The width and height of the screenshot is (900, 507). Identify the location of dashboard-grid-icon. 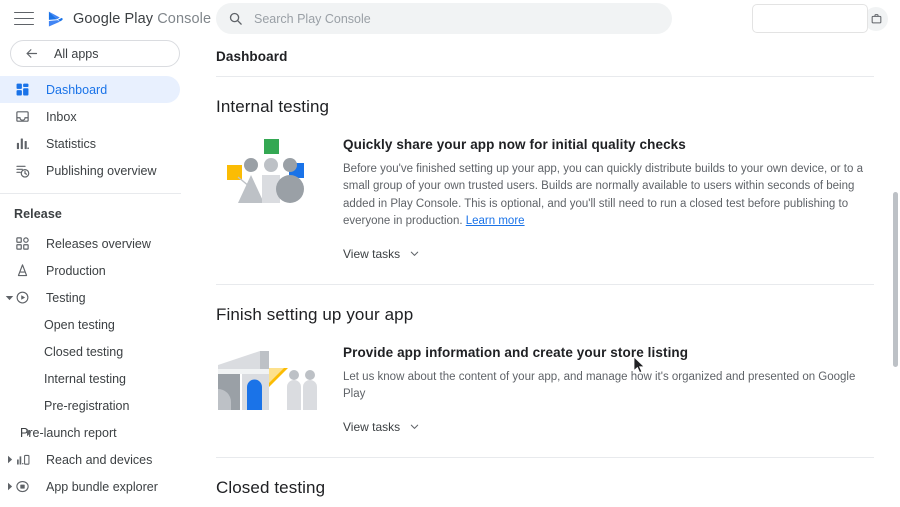
(22, 89).